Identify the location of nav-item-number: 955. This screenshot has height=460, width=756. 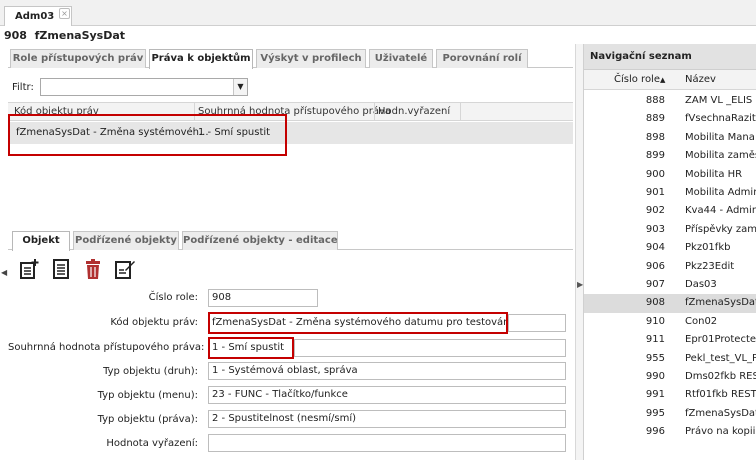
(655, 358).